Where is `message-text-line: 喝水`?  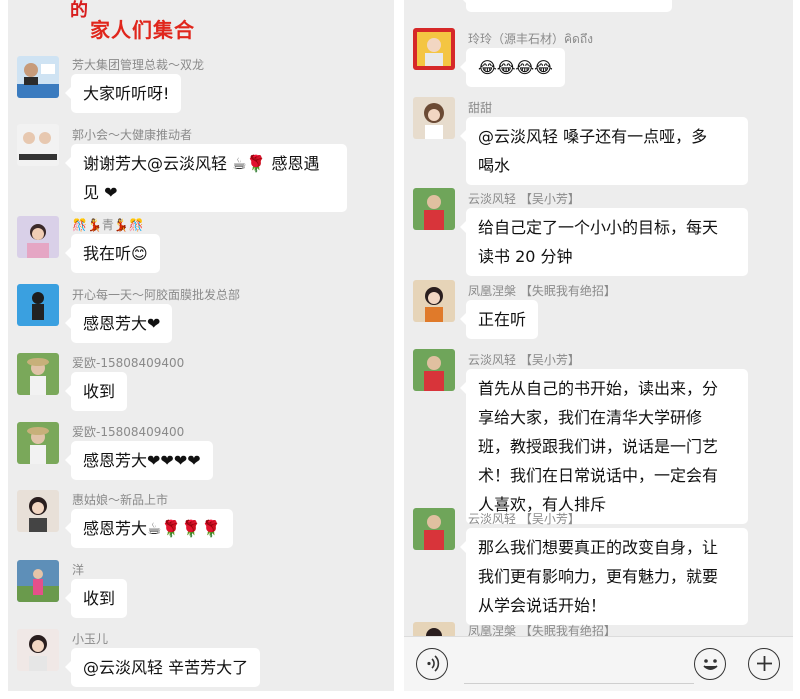 message-text-line: 喝水 is located at coordinates (494, 165).